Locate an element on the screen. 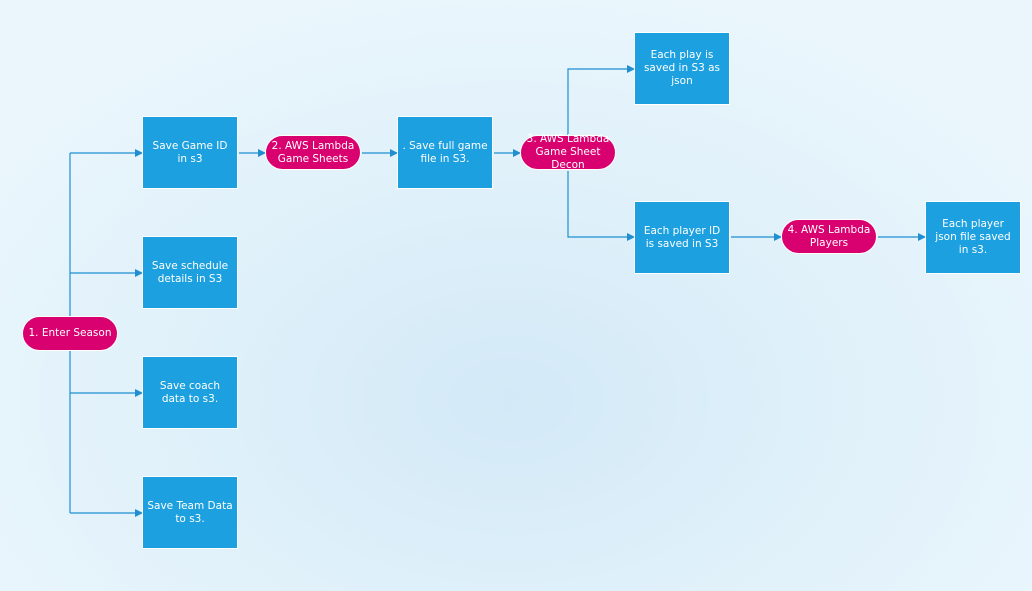 The height and width of the screenshot is (591, 1032). lambda-players-node: 4. AWS Lambda Players is located at coordinates (829, 236).